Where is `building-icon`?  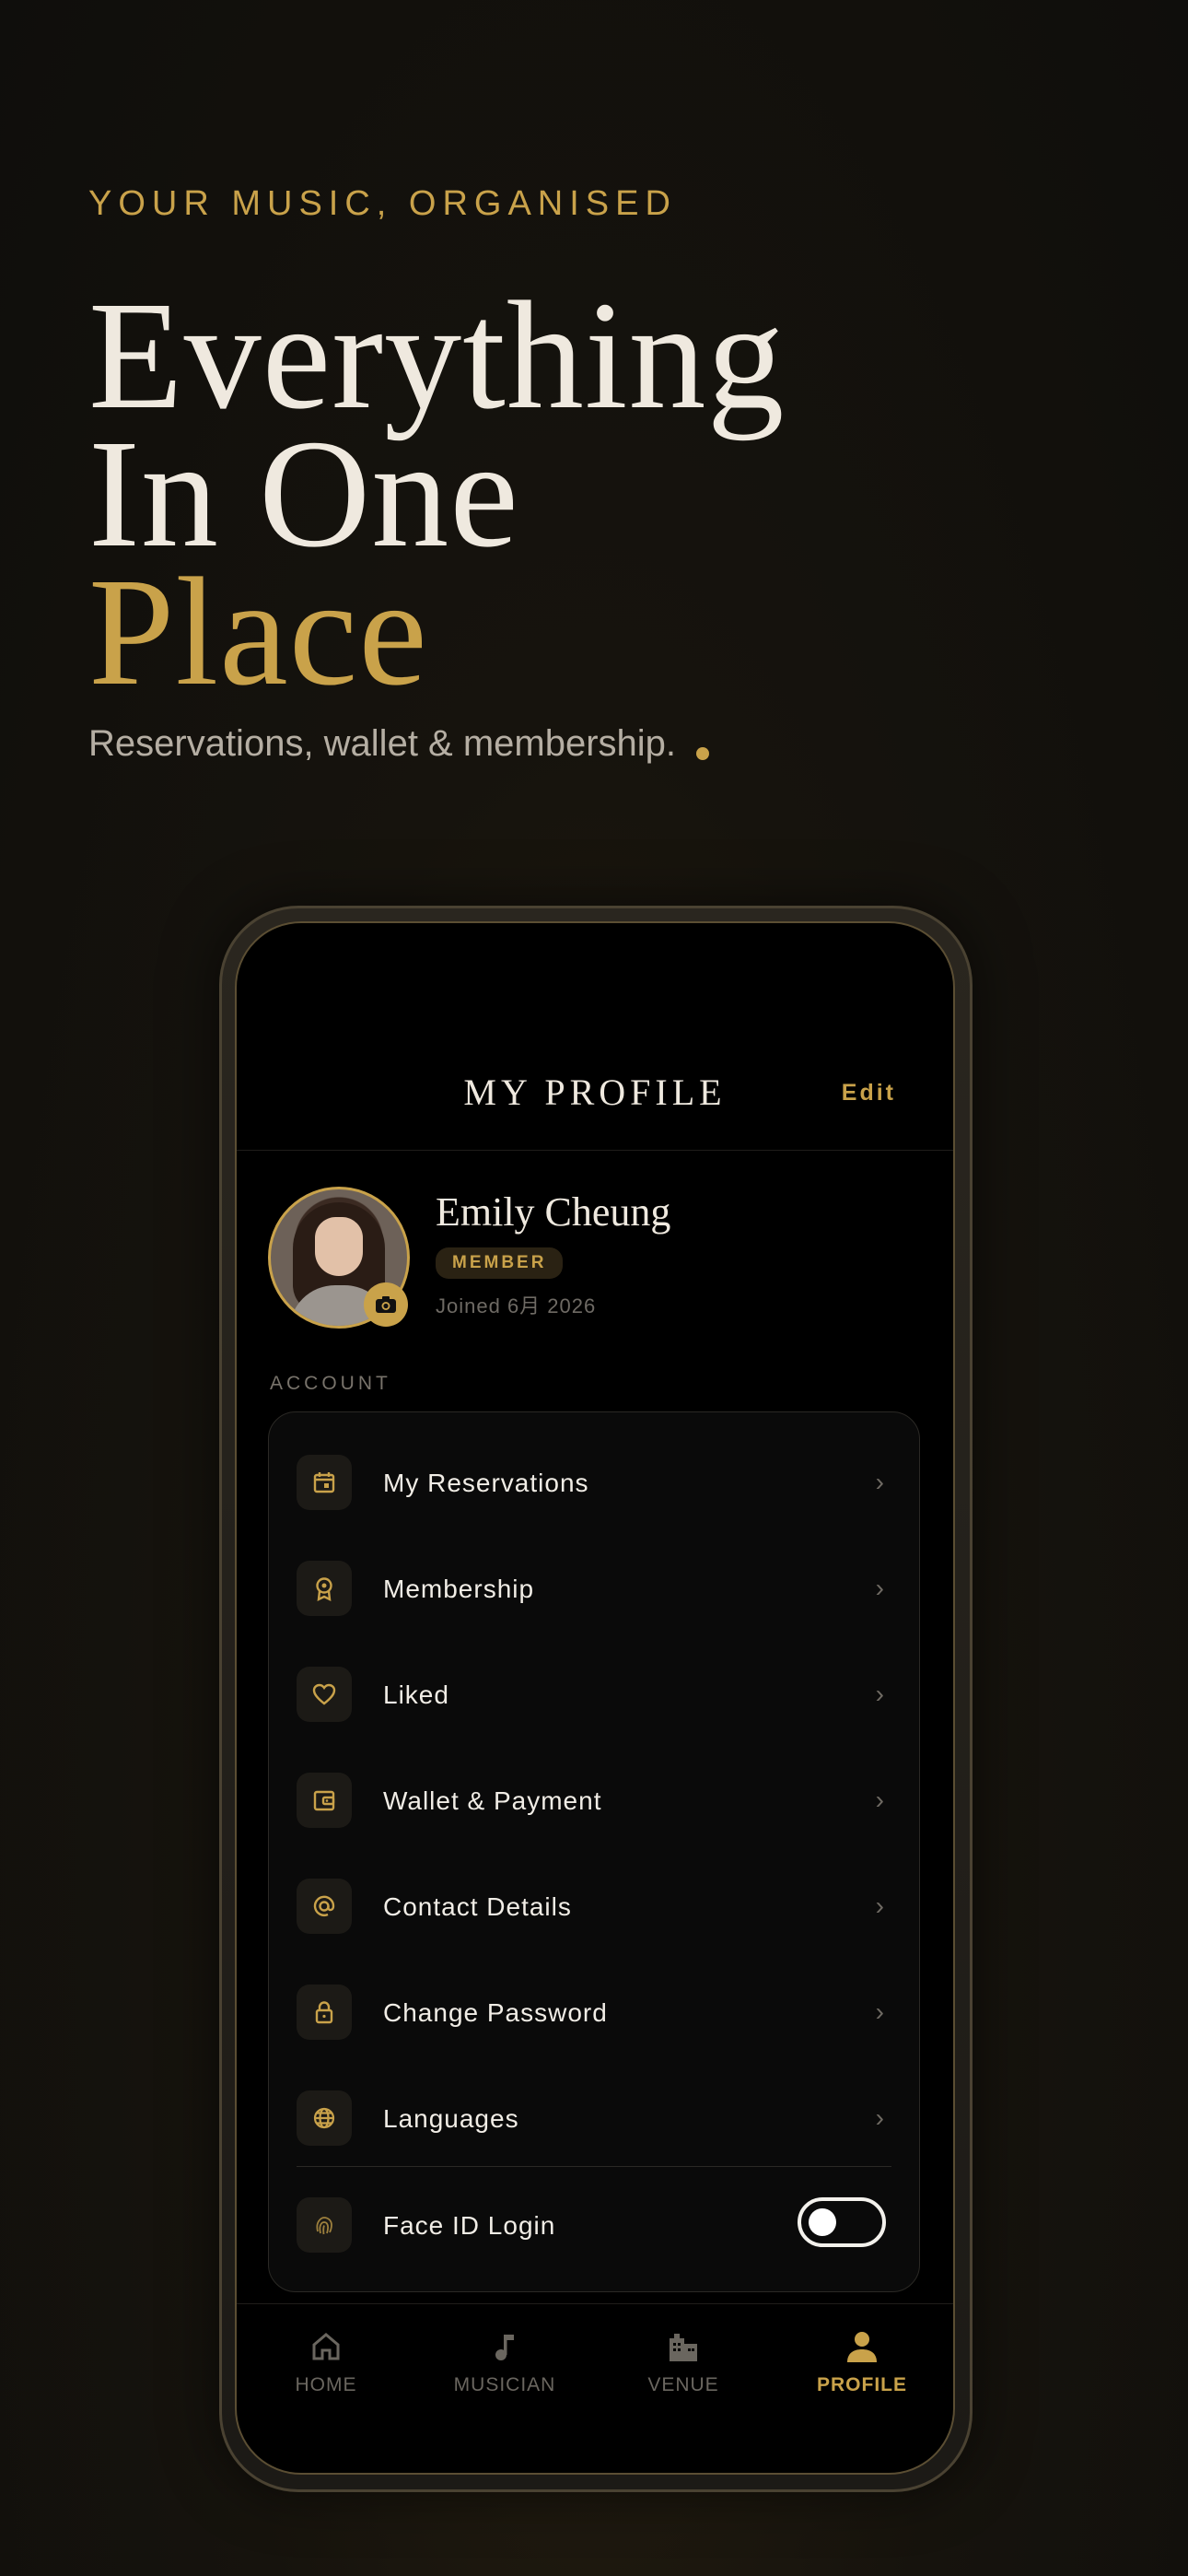 building-icon is located at coordinates (683, 2347).